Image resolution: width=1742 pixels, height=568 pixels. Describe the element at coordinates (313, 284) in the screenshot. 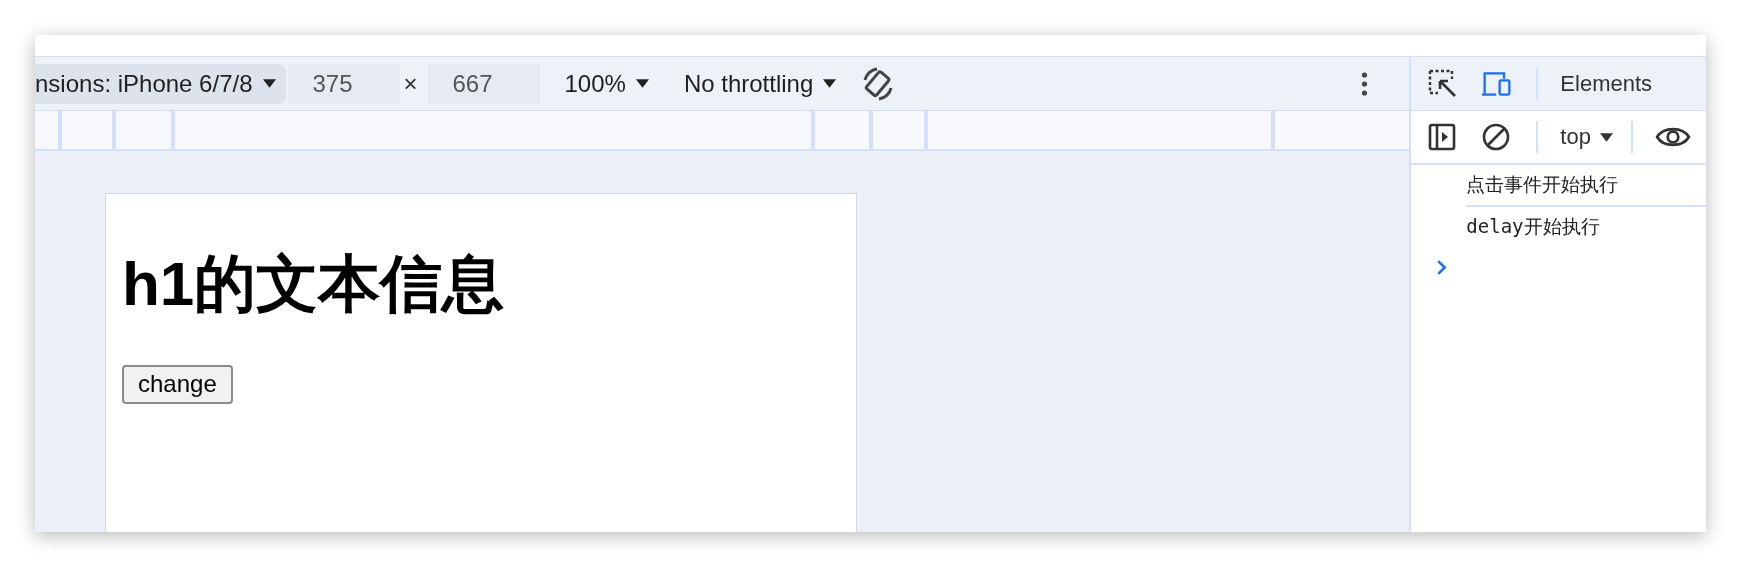

I see `page-heading: h1的文本信息` at that location.